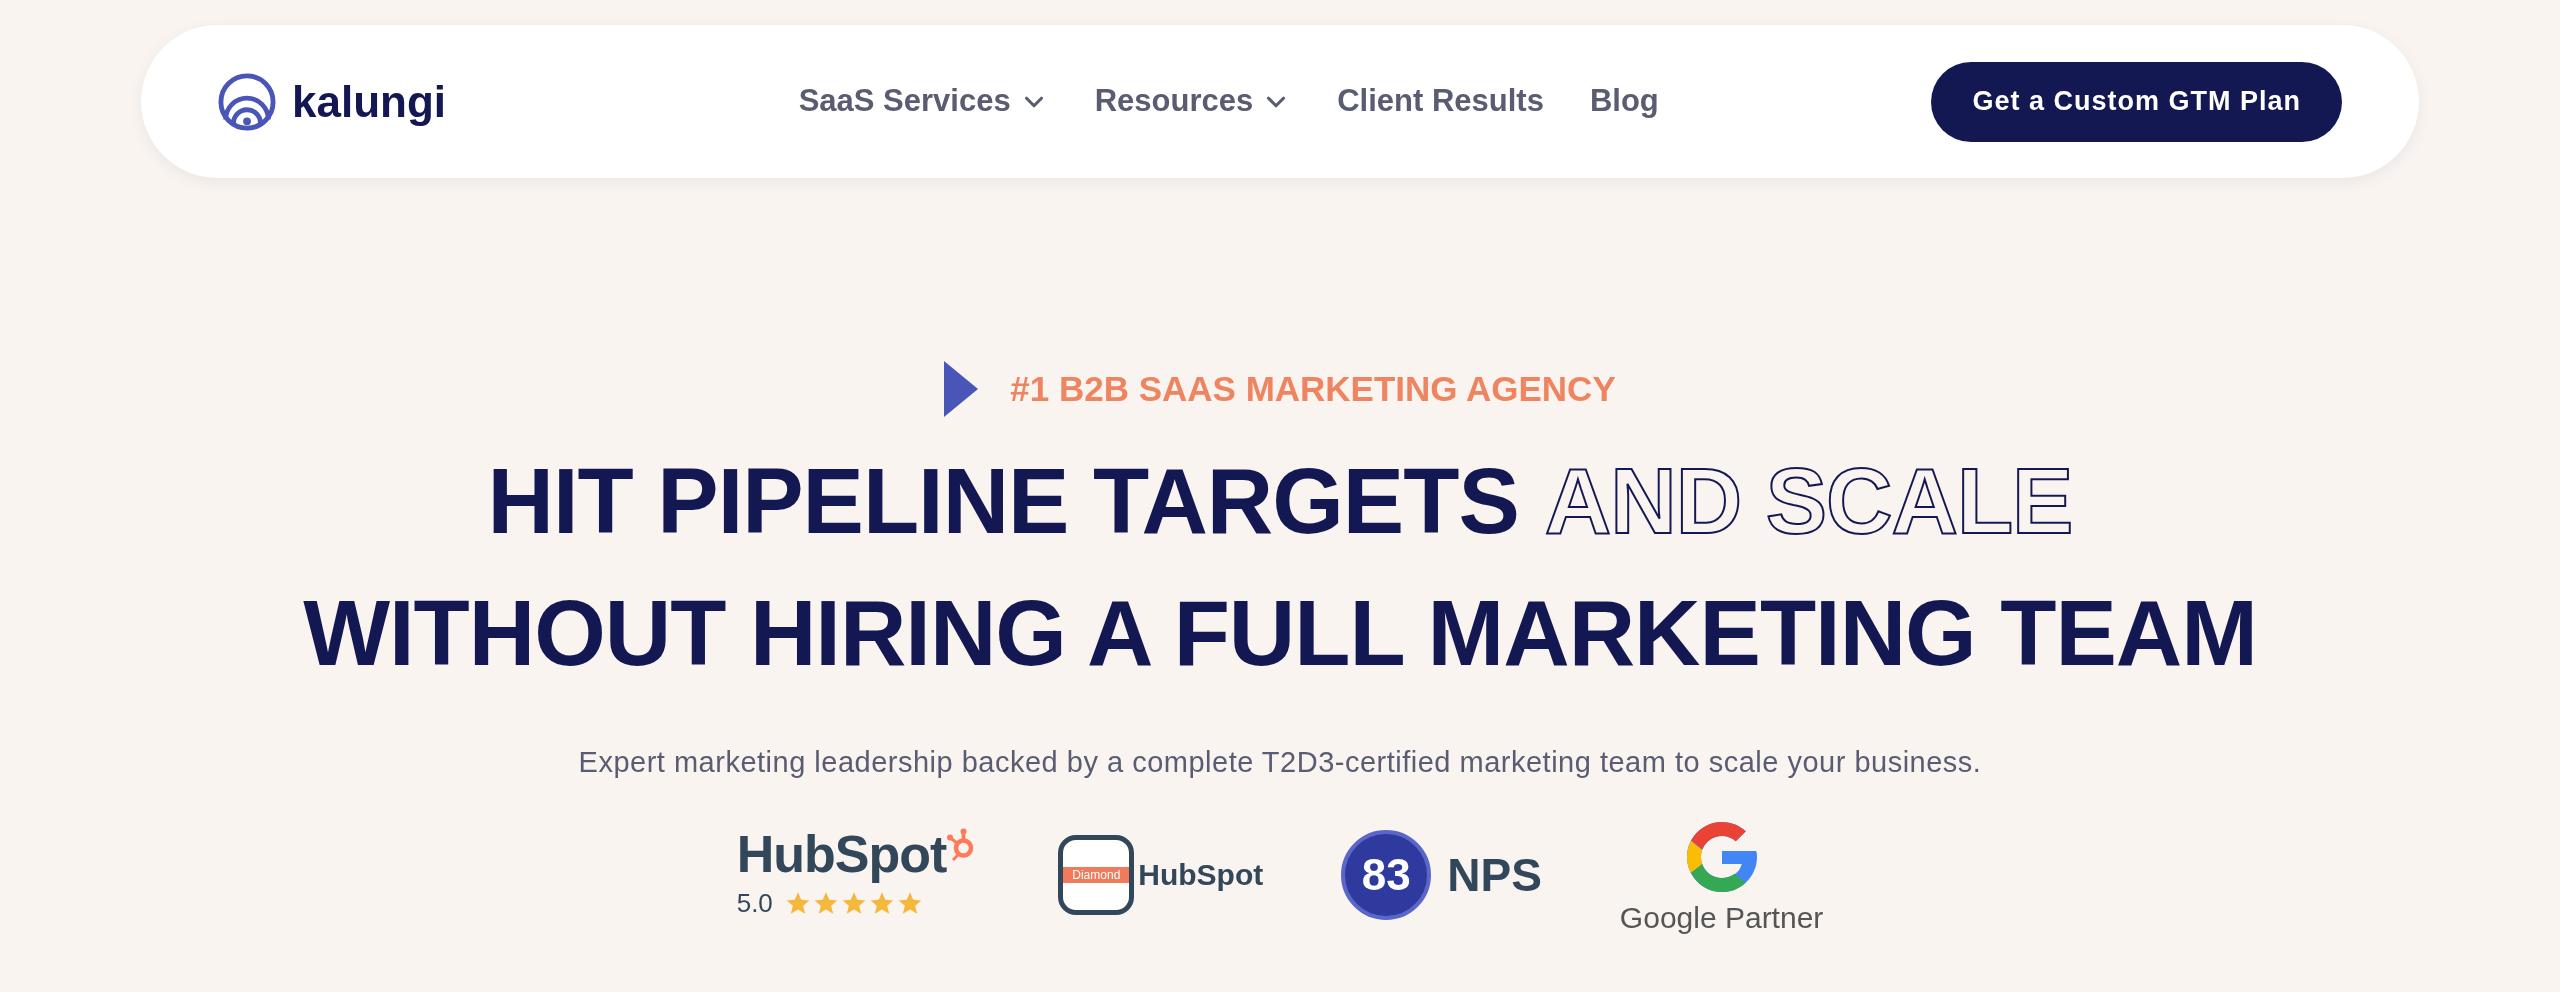  Describe the element at coordinates (1721, 917) in the screenshot. I see `google-partner-label: Google Partner` at that location.